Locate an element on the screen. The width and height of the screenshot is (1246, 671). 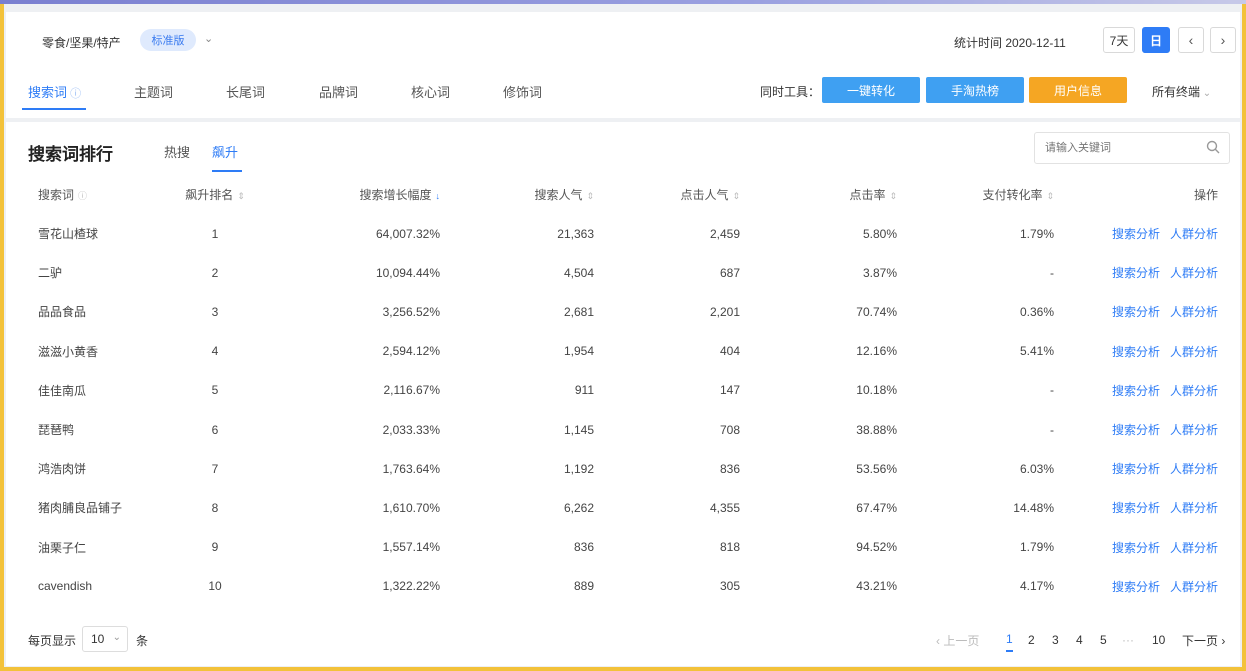
tab-modifier-words: 修饰词 is located at coordinates (522, 91).